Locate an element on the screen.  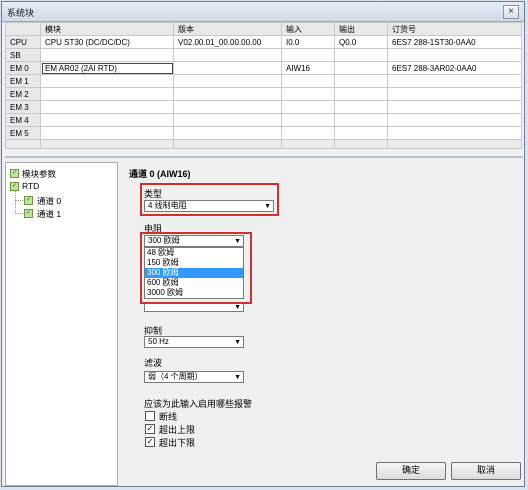
window-title: 系统块 is located at coordinates (21, 13).